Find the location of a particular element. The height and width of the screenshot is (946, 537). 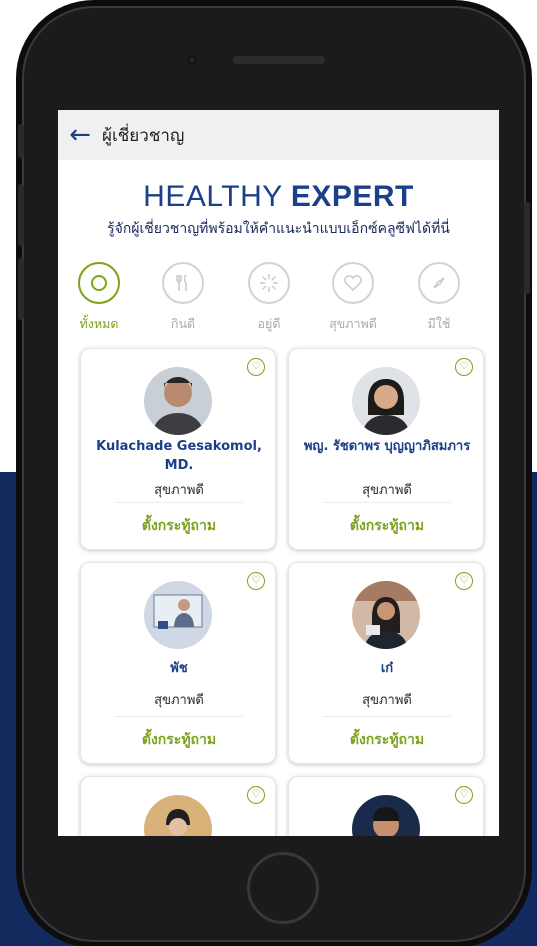

tab-label: มีใช้ is located at coordinates (439, 323).